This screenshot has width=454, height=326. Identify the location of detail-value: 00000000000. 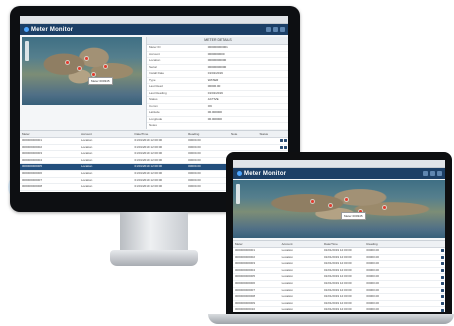
(217, 66).